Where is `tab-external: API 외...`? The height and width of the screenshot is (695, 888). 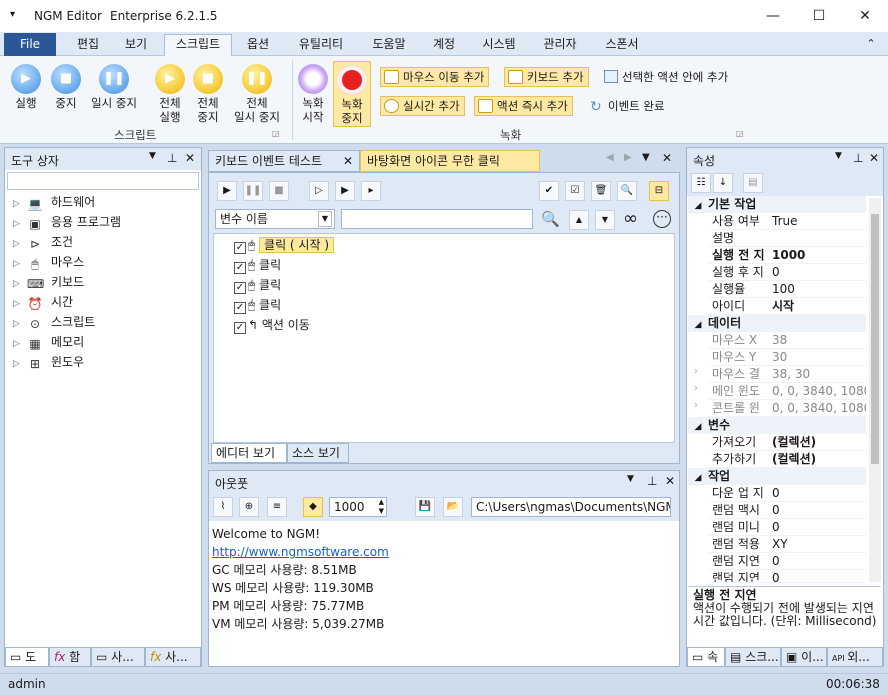
tab-external: API 외... is located at coordinates (855, 657).